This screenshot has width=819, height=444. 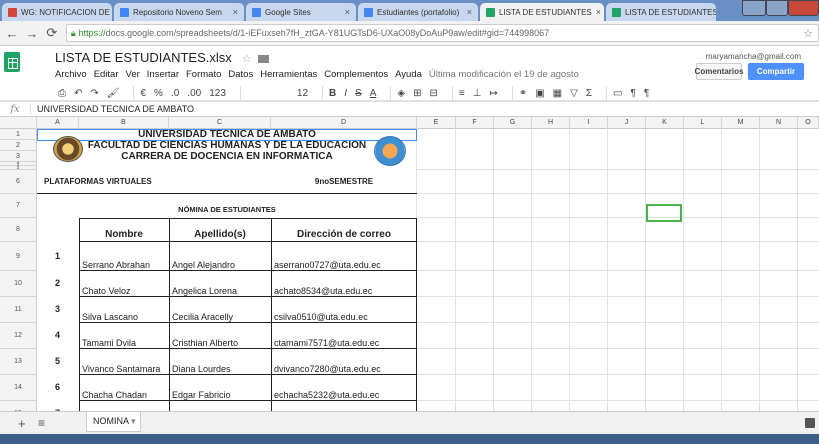 I want to click on comment-icon: ▣, so click(x=539, y=93).